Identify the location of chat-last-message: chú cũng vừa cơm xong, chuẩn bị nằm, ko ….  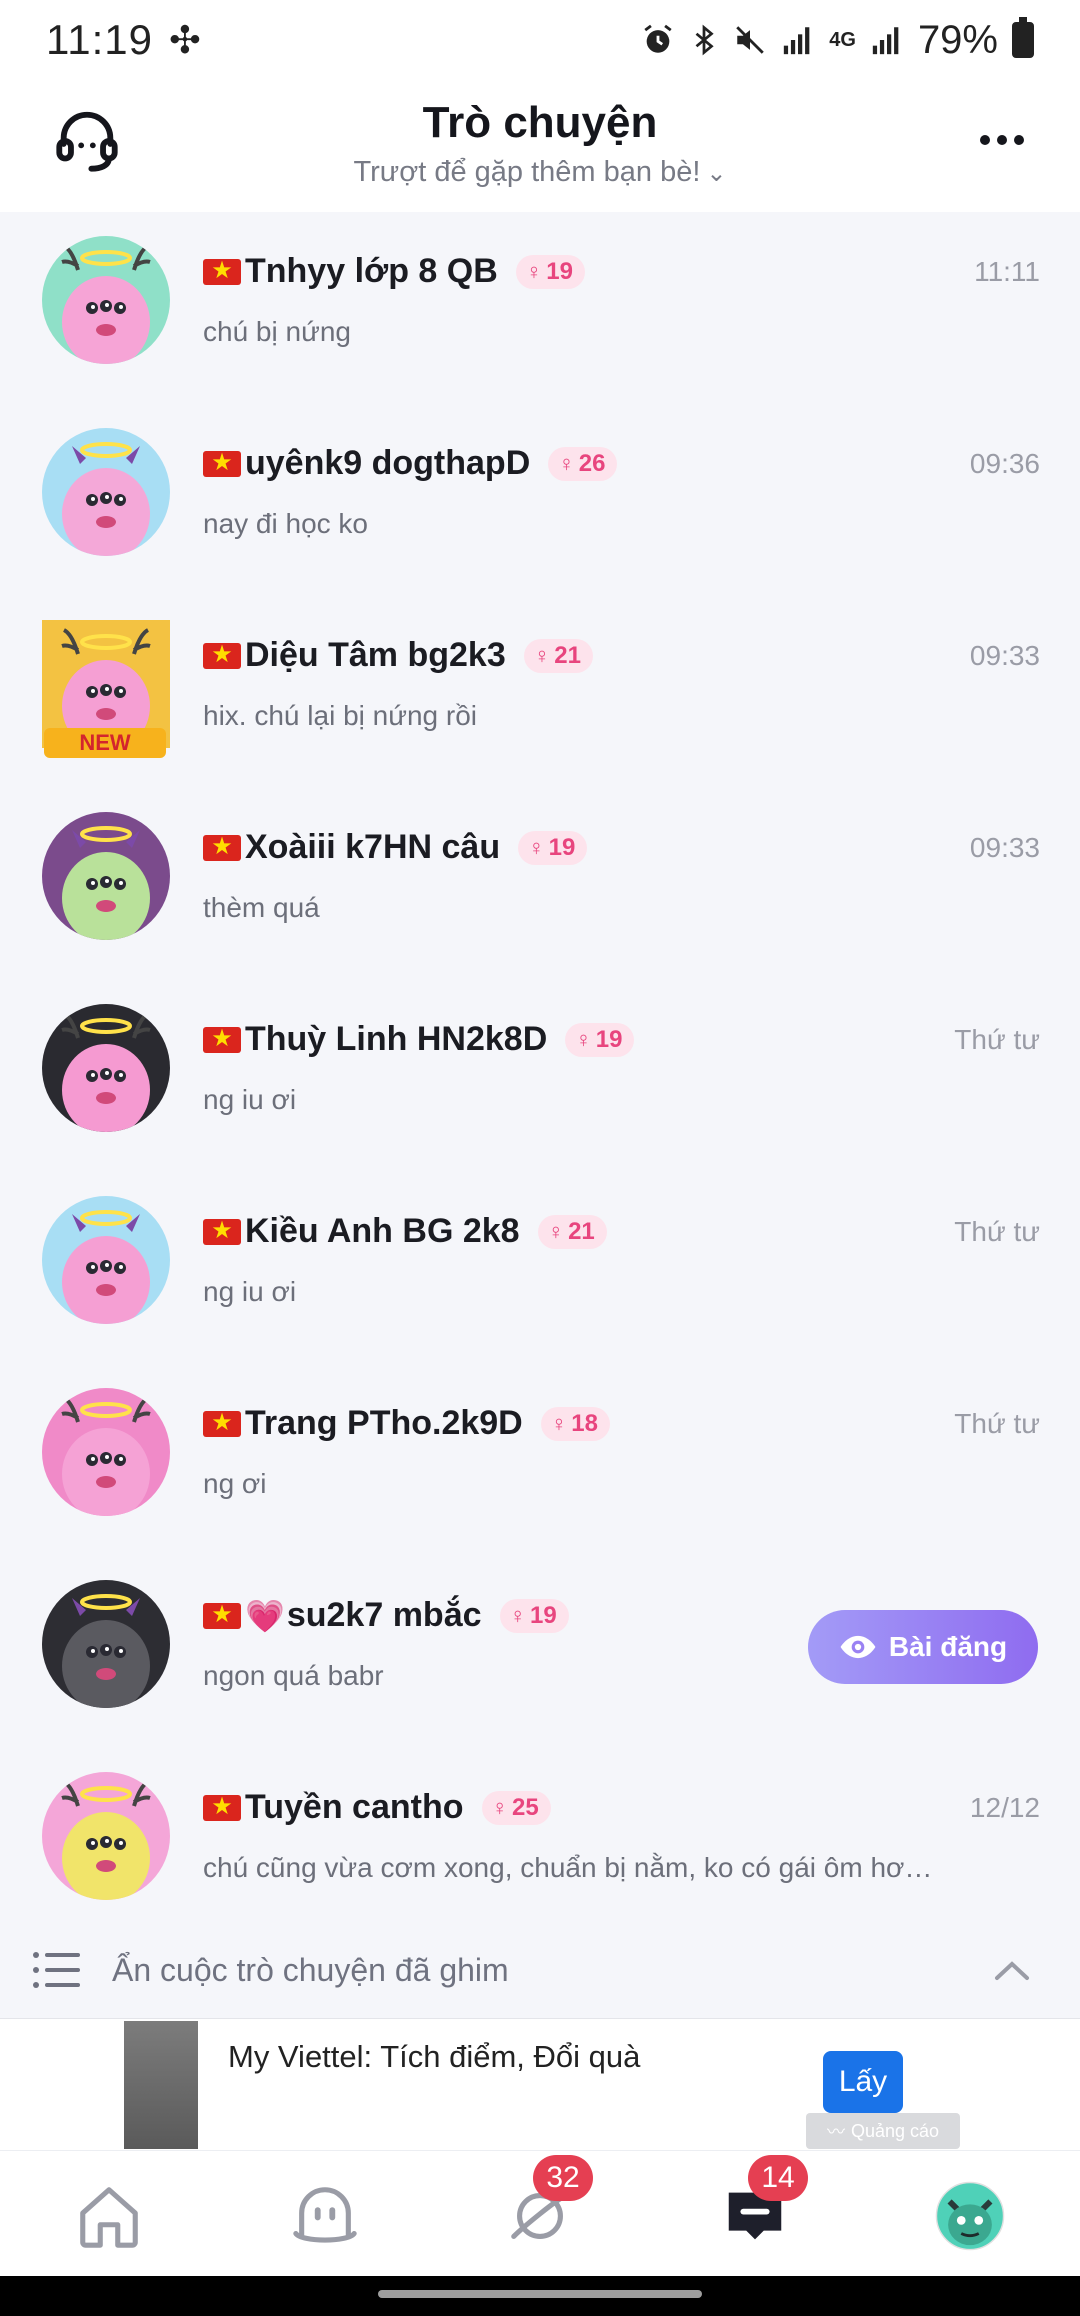
(568, 1867).